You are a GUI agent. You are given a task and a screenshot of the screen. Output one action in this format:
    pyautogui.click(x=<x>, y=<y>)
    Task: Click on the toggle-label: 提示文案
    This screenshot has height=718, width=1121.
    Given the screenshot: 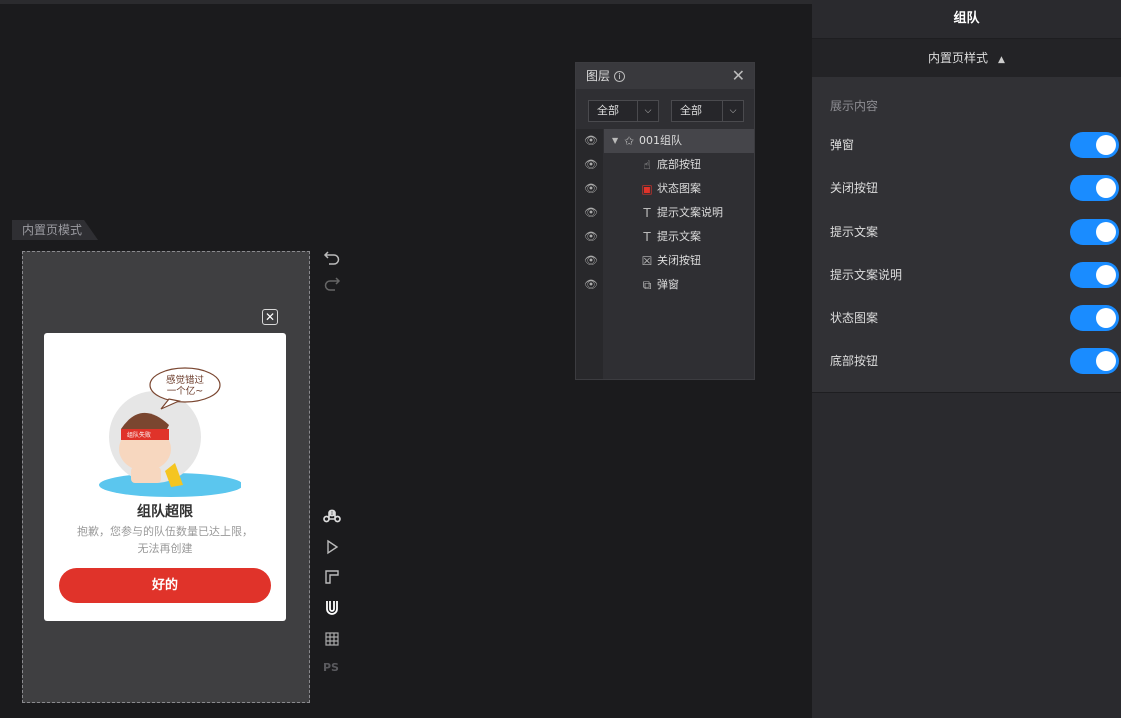 What is the action you would take?
    pyautogui.click(x=854, y=232)
    